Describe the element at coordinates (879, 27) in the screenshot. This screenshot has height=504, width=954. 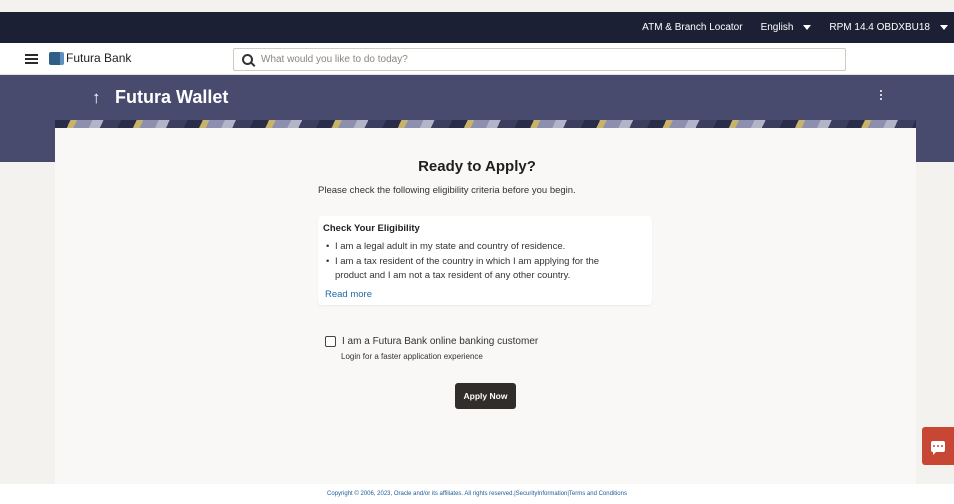
I see `user-name: RPM 14.4 OBDXBU18` at that location.